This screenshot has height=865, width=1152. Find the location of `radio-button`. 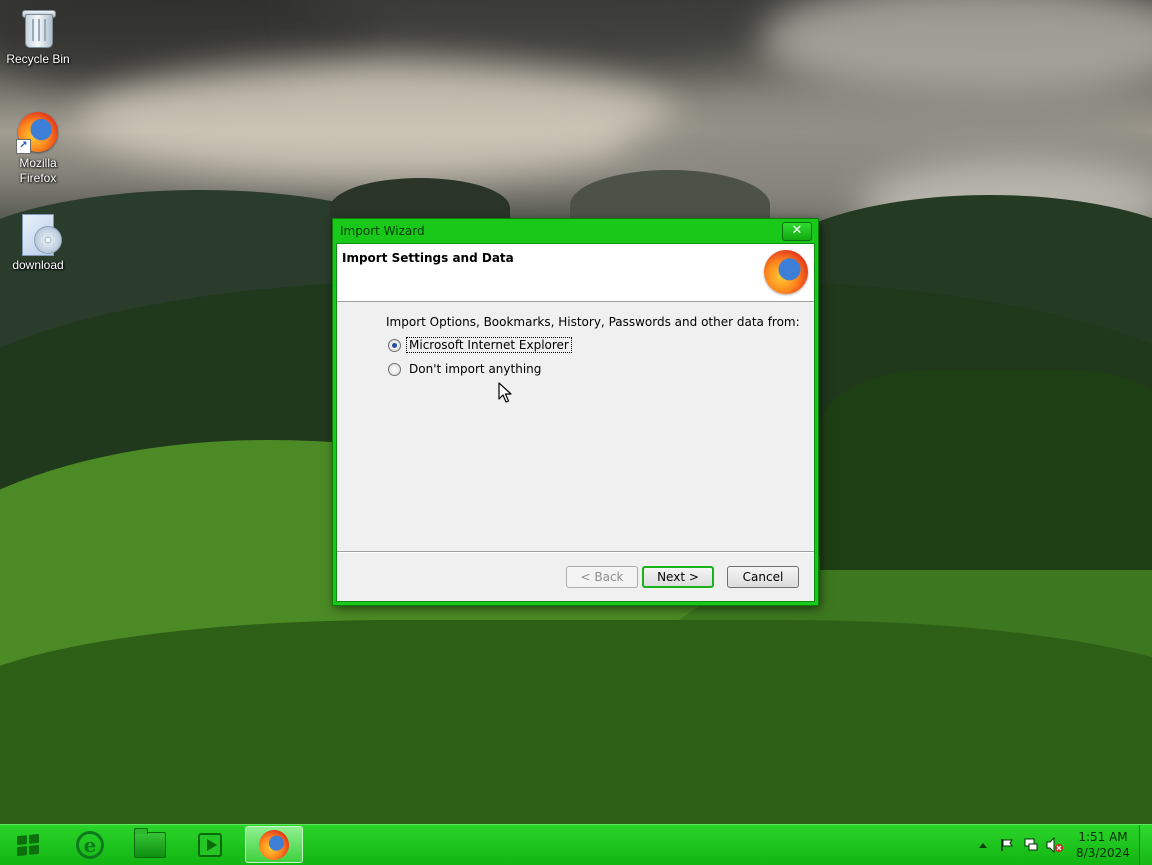

radio-button is located at coordinates (394, 369).